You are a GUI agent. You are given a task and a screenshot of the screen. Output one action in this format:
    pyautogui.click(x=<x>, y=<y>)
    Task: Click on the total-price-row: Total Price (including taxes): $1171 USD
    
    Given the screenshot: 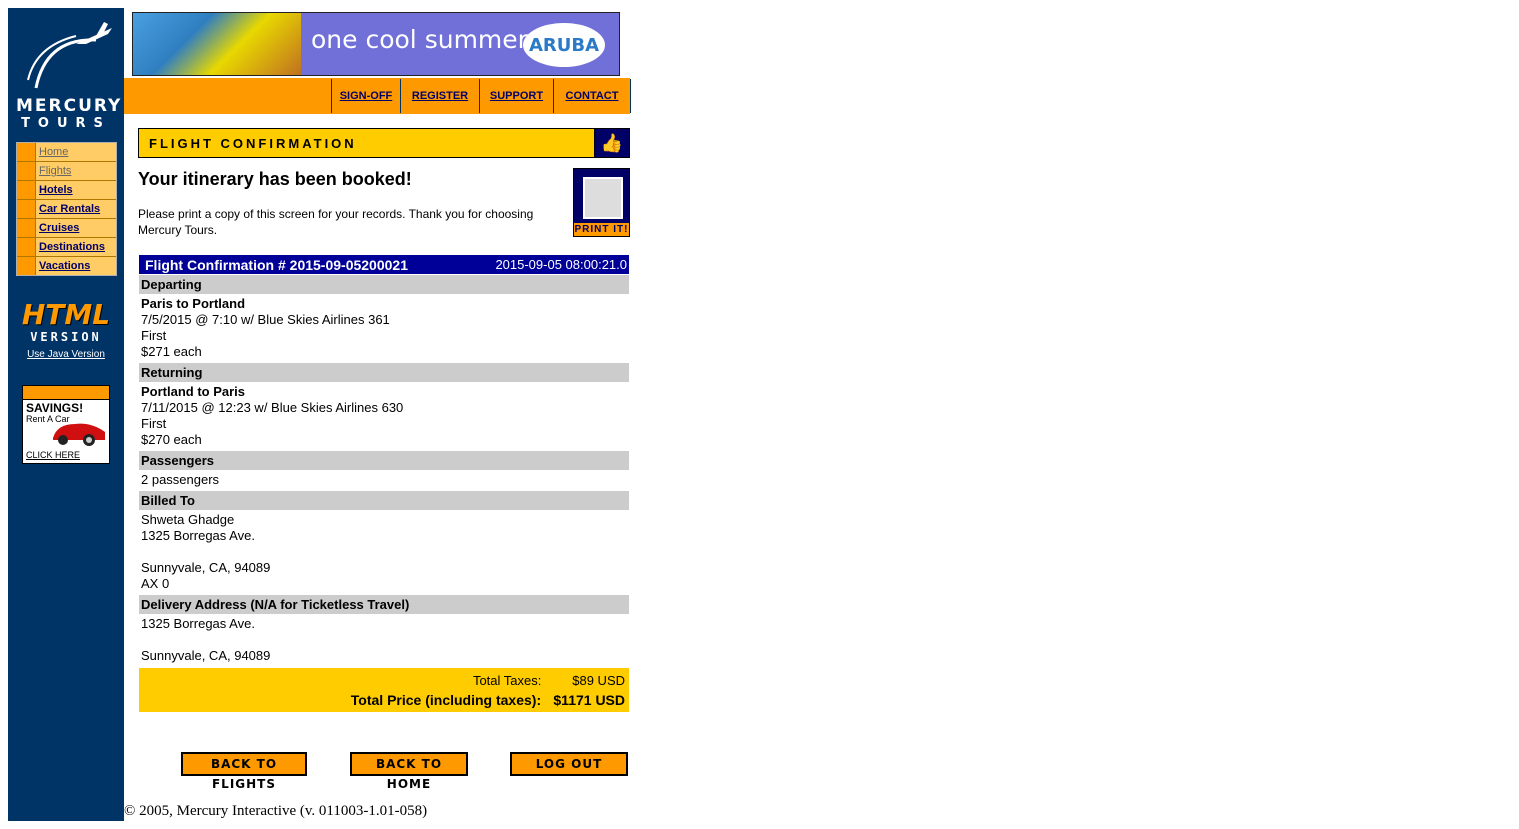 What is the action you would take?
    pyautogui.click(x=488, y=700)
    